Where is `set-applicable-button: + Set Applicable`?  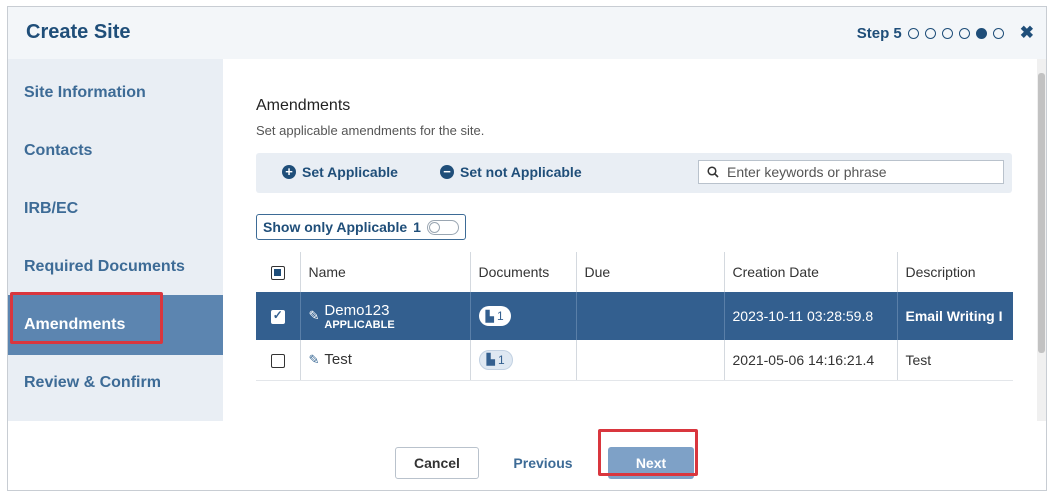 set-applicable-button: + Set Applicable is located at coordinates (340, 172).